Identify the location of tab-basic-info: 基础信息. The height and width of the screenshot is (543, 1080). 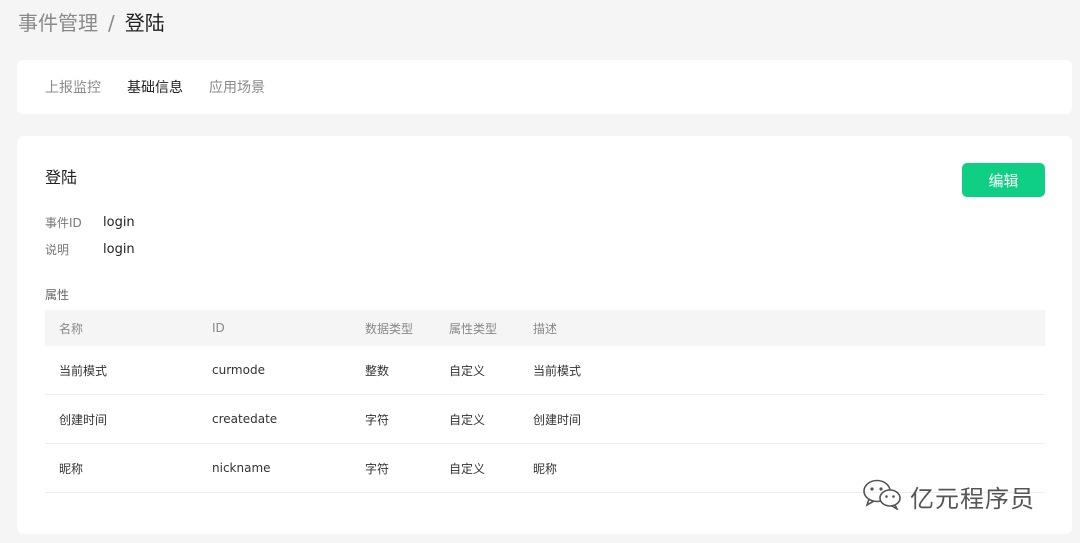
(155, 87).